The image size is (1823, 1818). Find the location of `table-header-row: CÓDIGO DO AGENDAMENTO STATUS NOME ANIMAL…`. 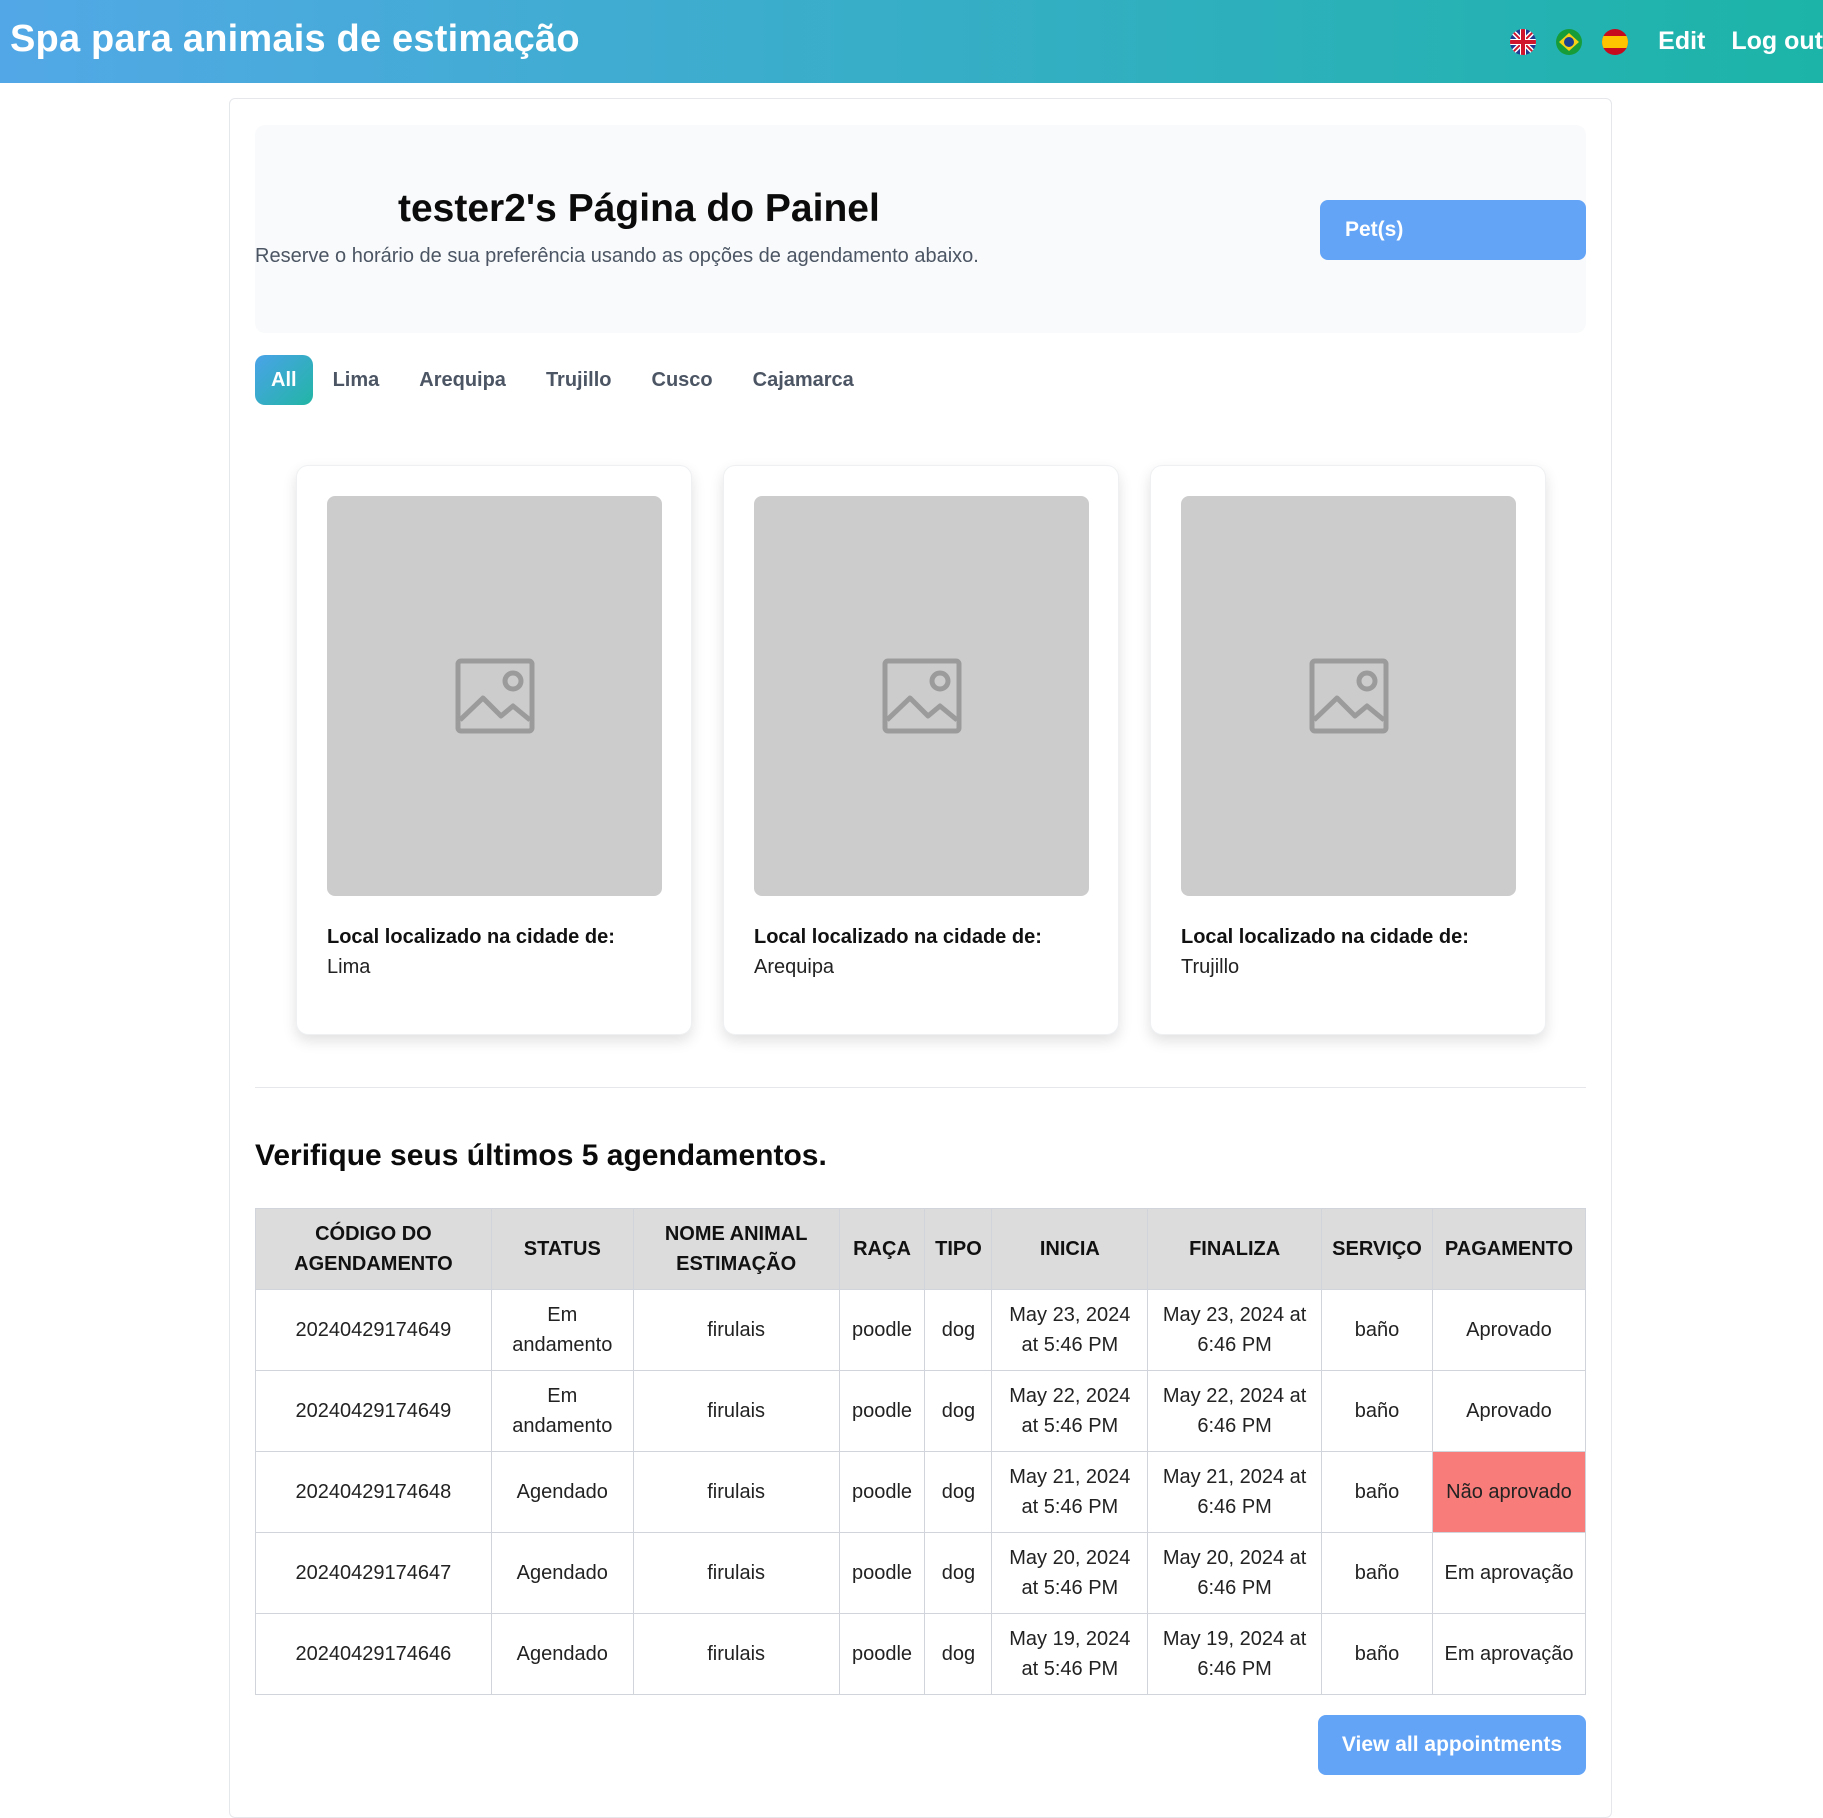

table-header-row: CÓDIGO DO AGENDAMENTO STATUS NOME ANIMAL… is located at coordinates (921, 1249).